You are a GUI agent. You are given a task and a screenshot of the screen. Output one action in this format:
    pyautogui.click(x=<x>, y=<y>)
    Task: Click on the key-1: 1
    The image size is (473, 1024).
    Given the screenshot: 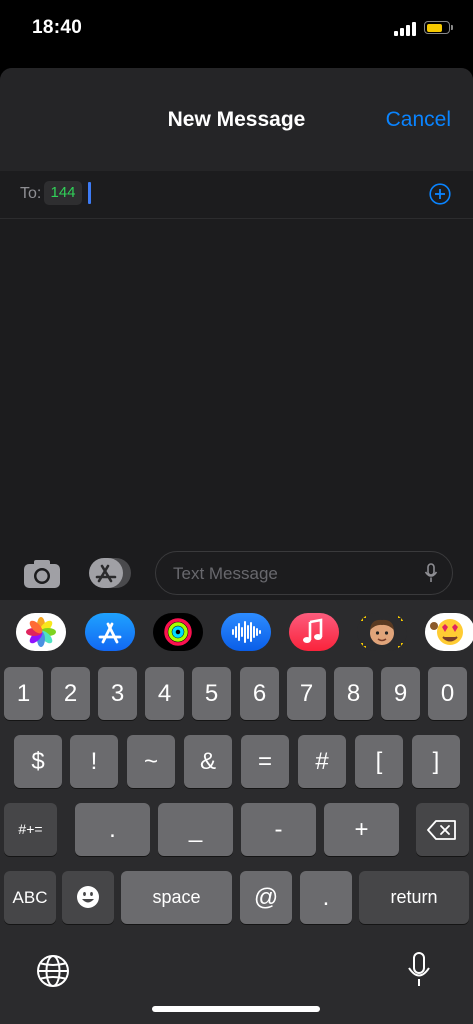 What is the action you would take?
    pyautogui.click(x=23, y=693)
    